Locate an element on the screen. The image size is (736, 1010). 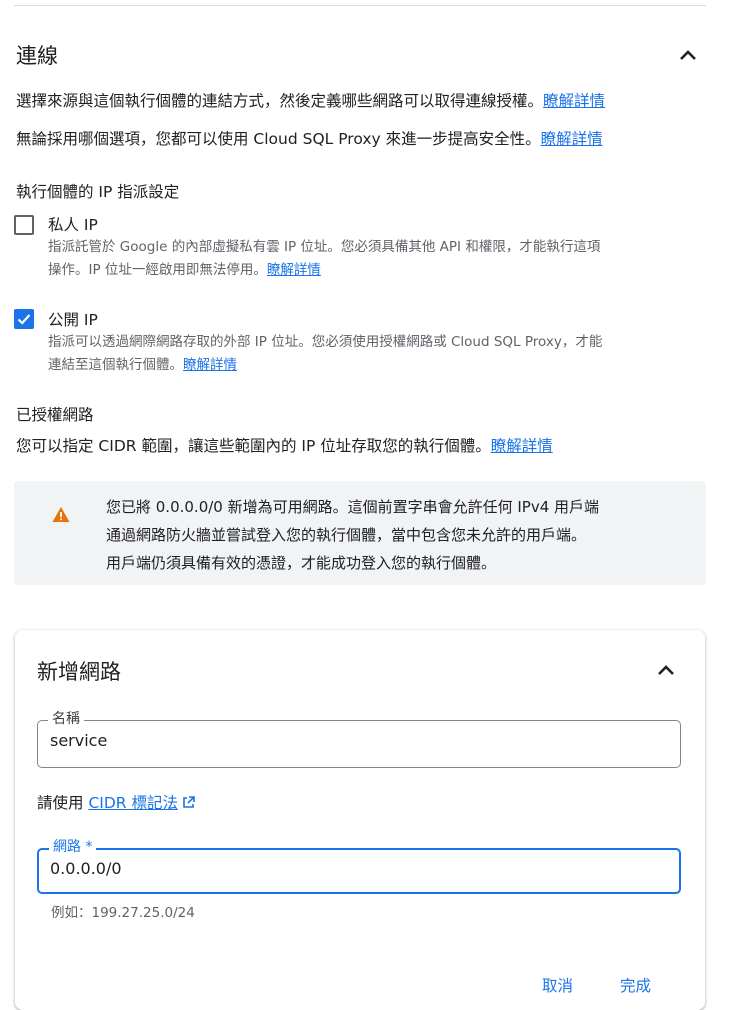
name-field: 名稱 is located at coordinates (359, 739).